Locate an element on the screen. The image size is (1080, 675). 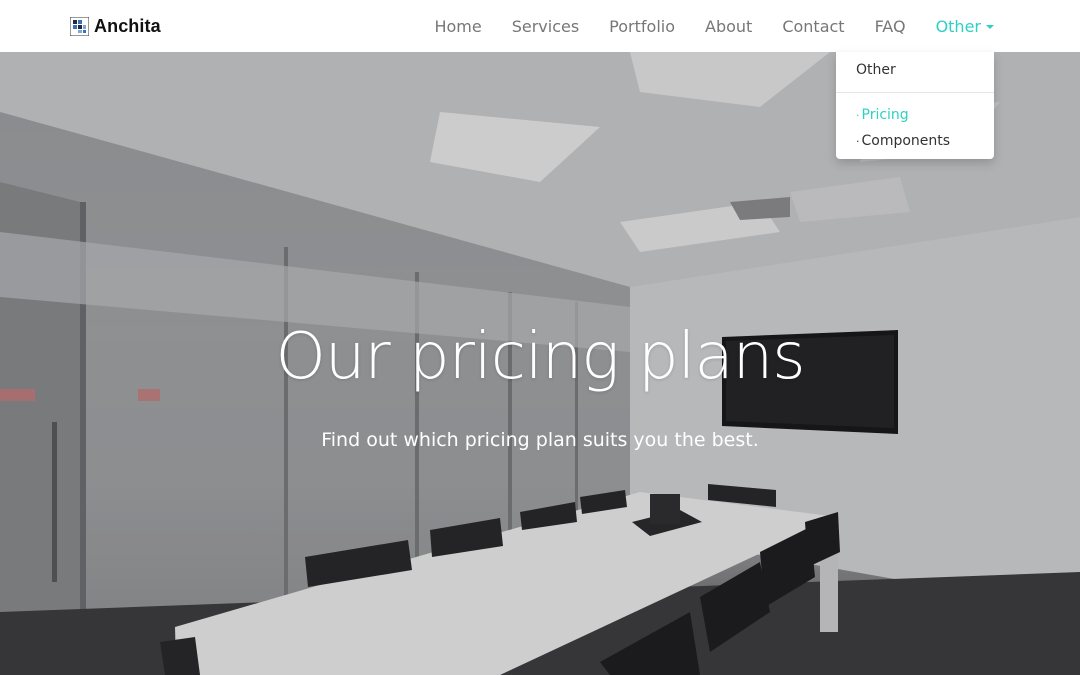
caret-down-icon is located at coordinates (990, 27).